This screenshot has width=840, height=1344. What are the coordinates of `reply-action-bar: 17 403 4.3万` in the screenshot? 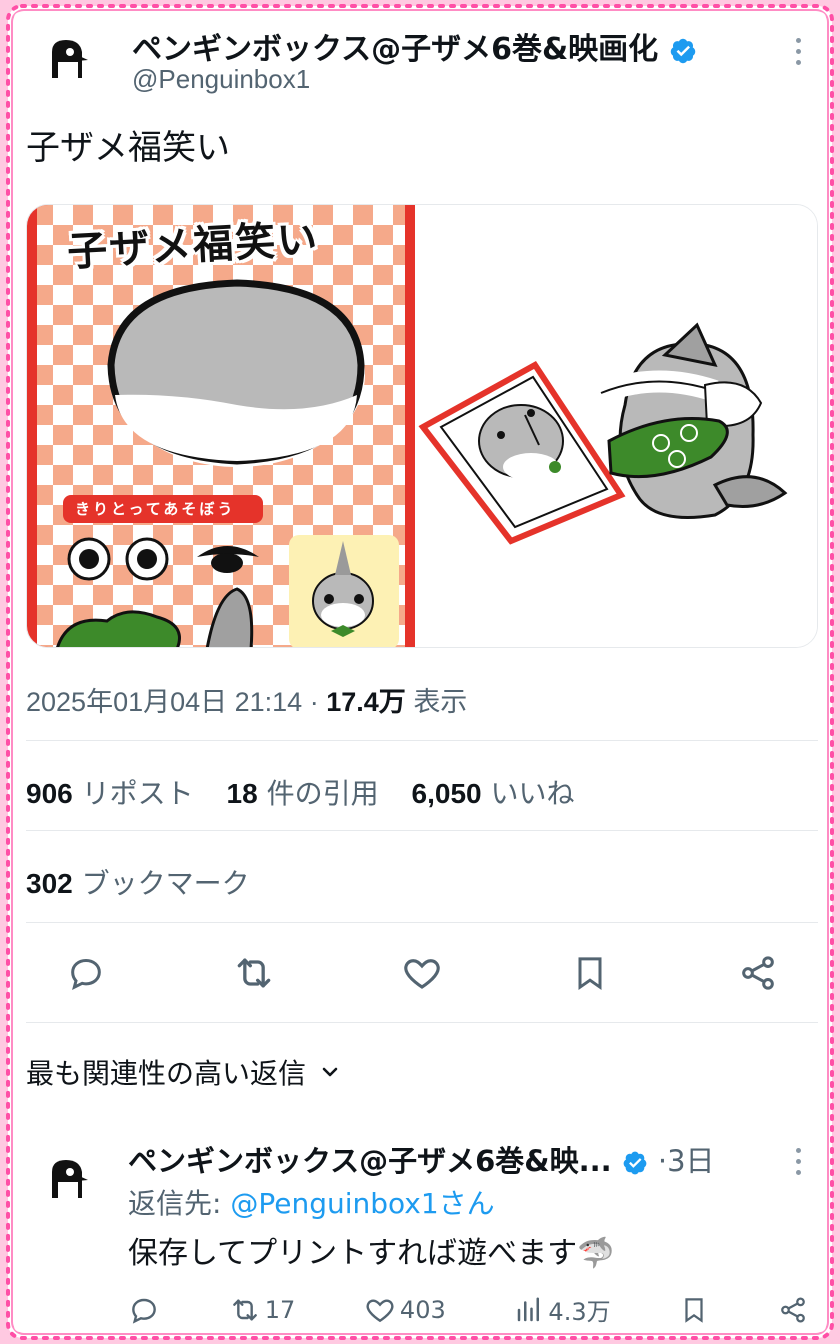 It's located at (468, 1309).